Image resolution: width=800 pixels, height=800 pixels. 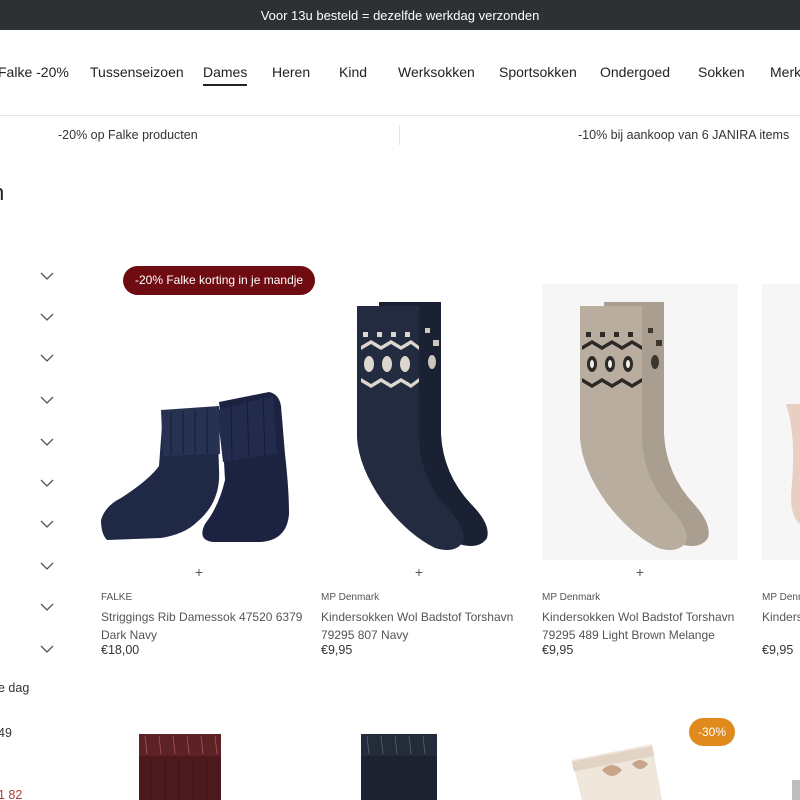 I want to click on product-card: MP Denm Kinders 79295 8 €9,95, so click(x=781, y=472).